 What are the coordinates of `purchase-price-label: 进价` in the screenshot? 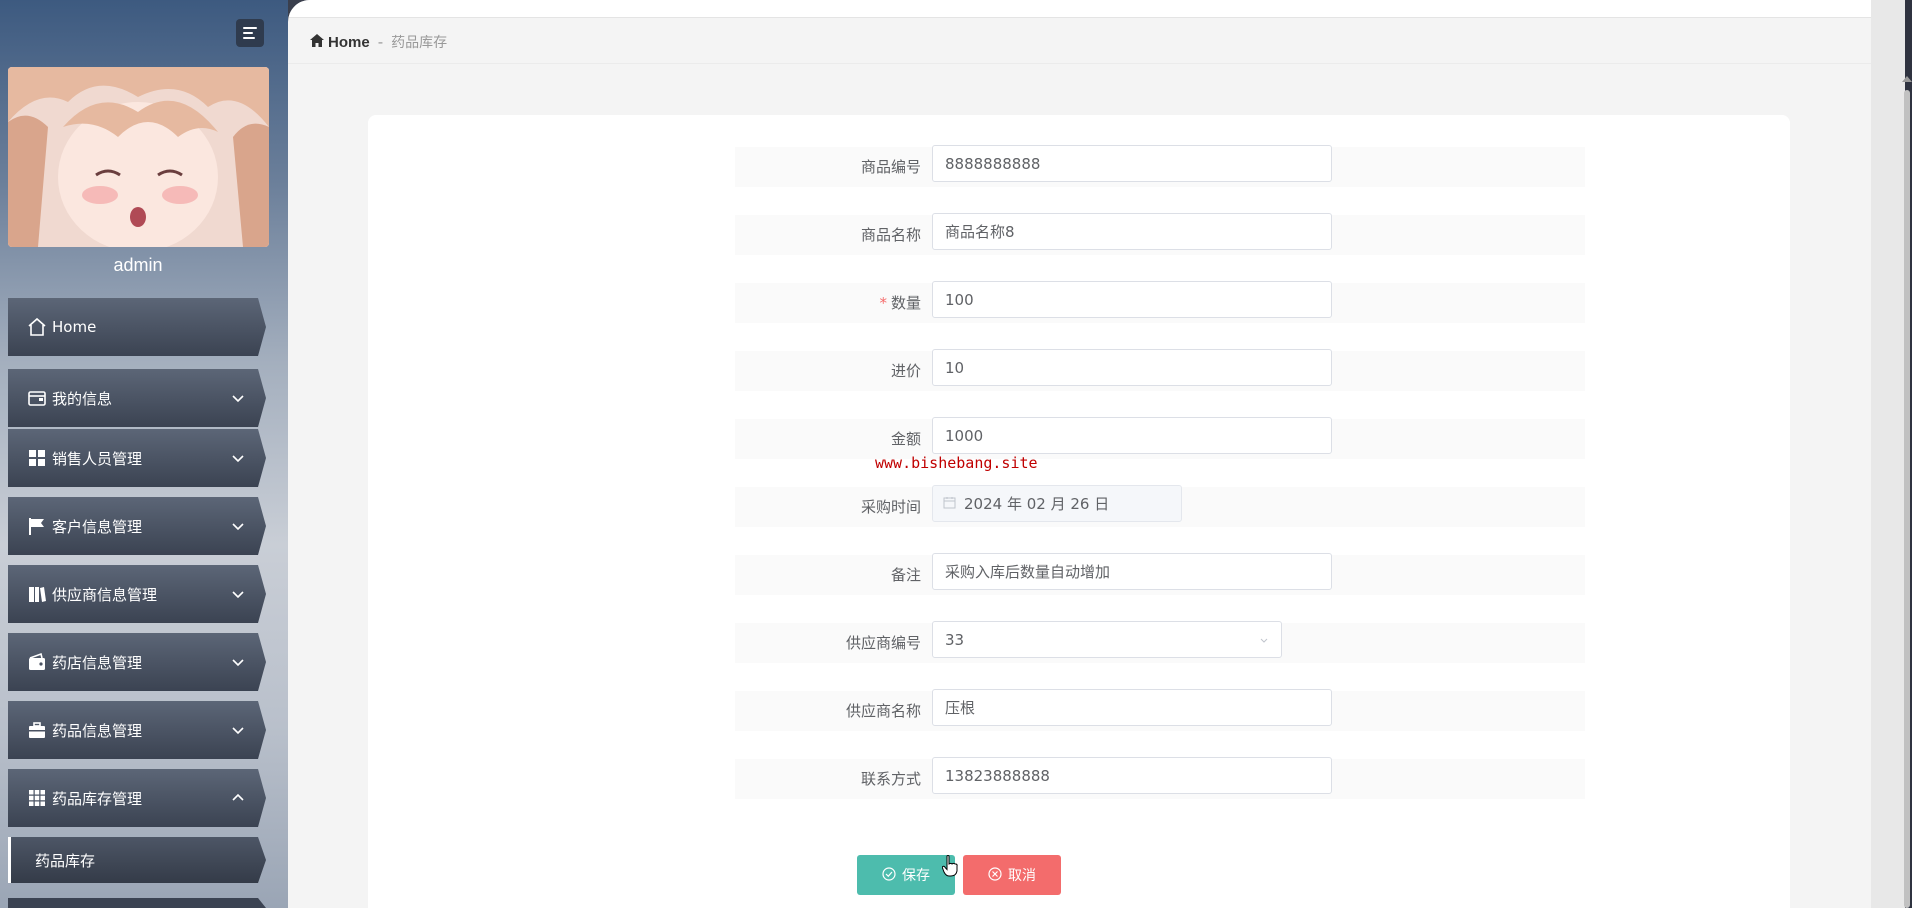 It's located at (905, 371).